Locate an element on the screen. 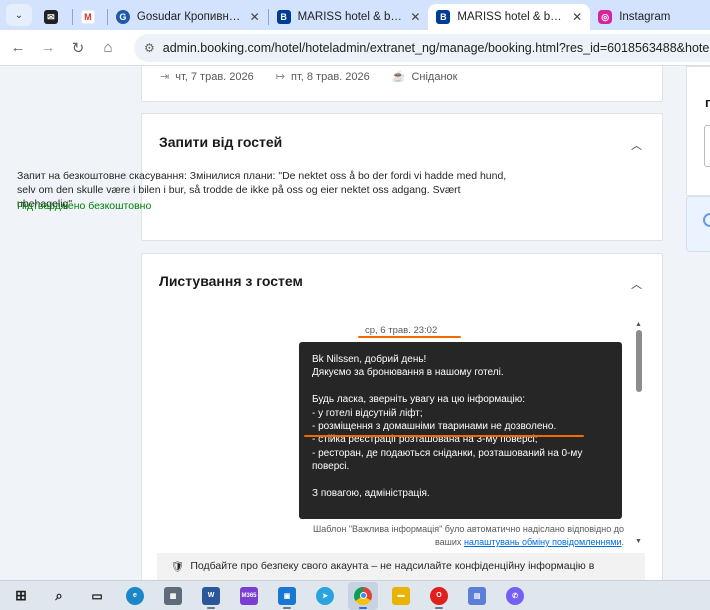  right-panel-info is located at coordinates (698, 224).